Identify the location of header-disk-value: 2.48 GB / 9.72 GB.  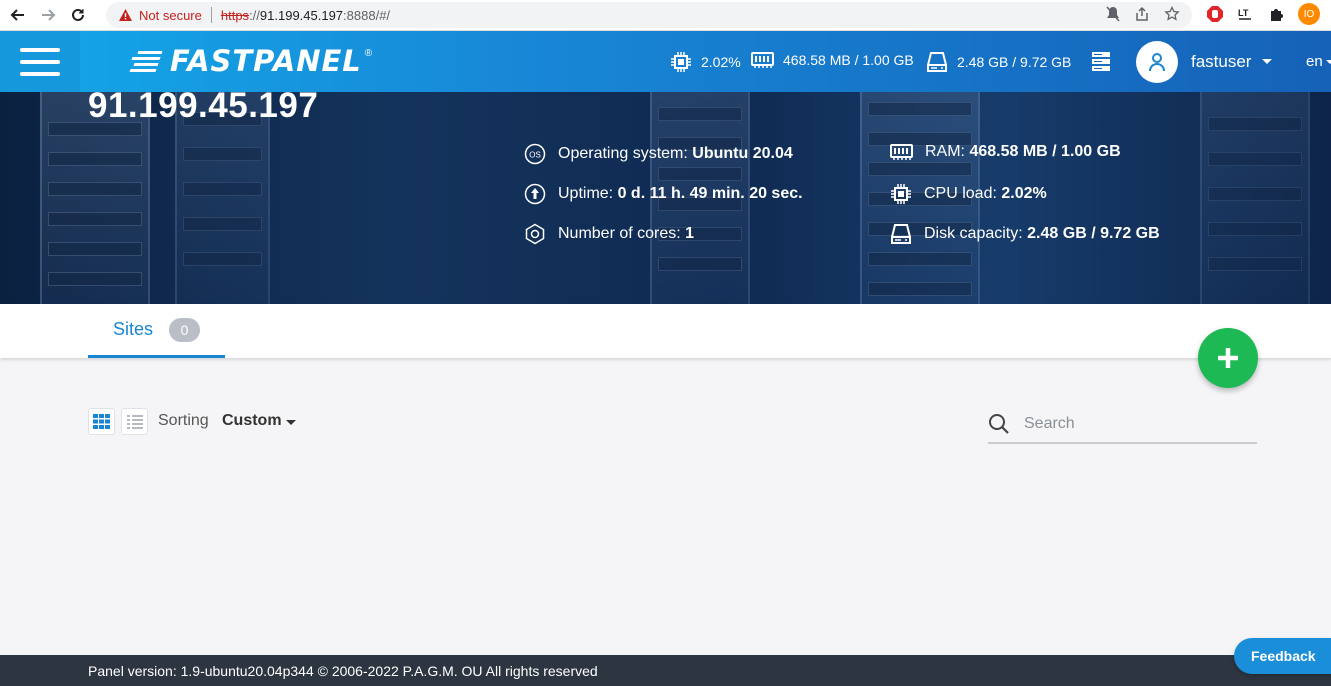
(1014, 62).